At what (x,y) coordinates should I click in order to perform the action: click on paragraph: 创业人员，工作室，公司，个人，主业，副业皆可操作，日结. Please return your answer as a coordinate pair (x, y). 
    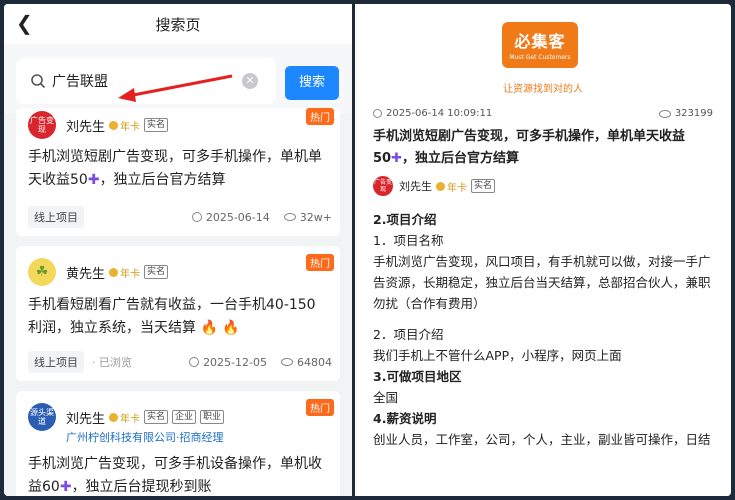
    Looking at the image, I should click on (542, 439).